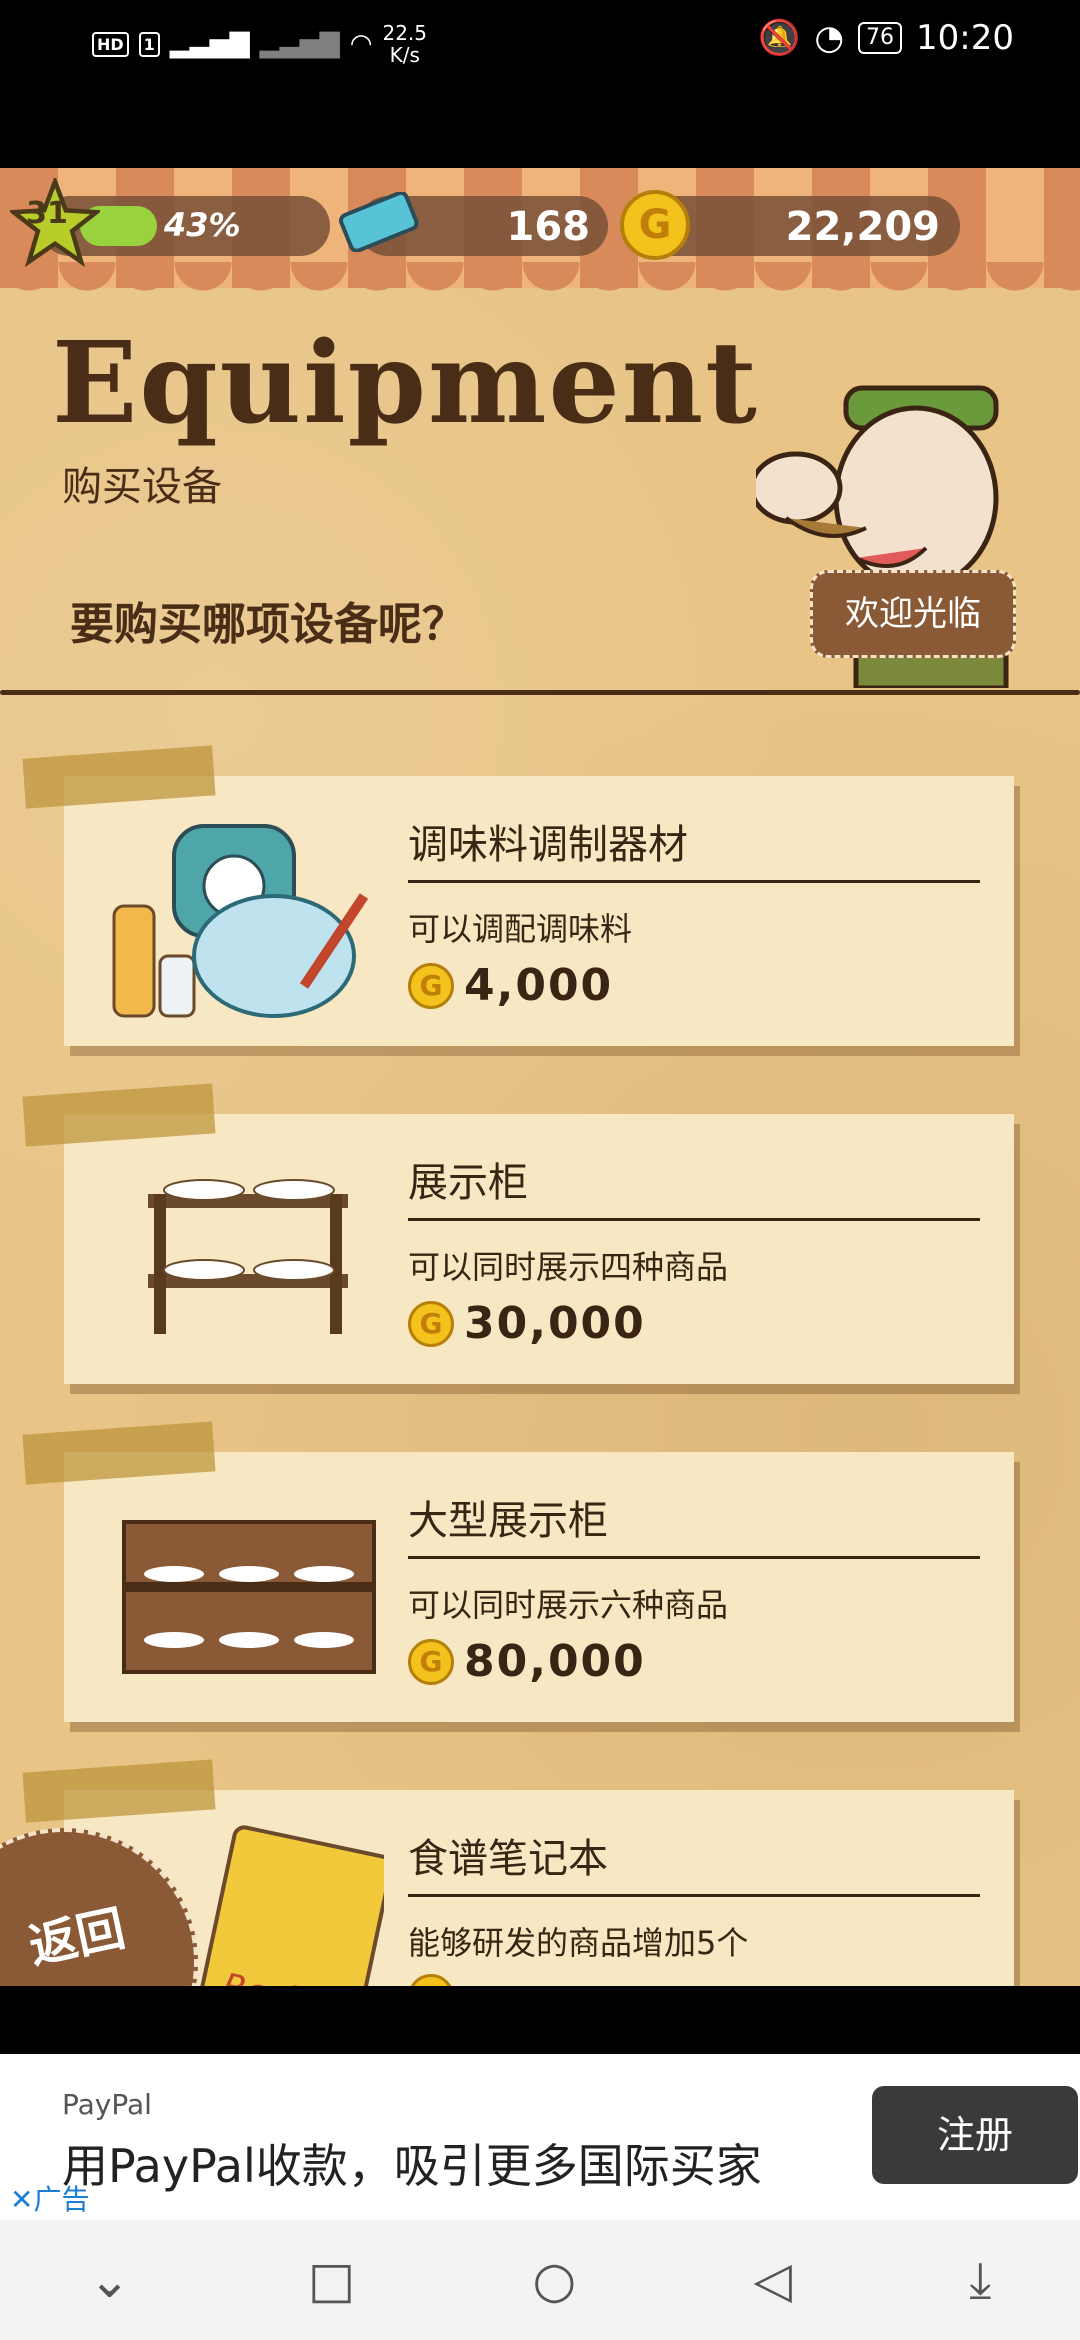 This screenshot has width=1080, height=2340. Describe the element at coordinates (379, 222) in the screenshot. I see `ticket-icon` at that location.